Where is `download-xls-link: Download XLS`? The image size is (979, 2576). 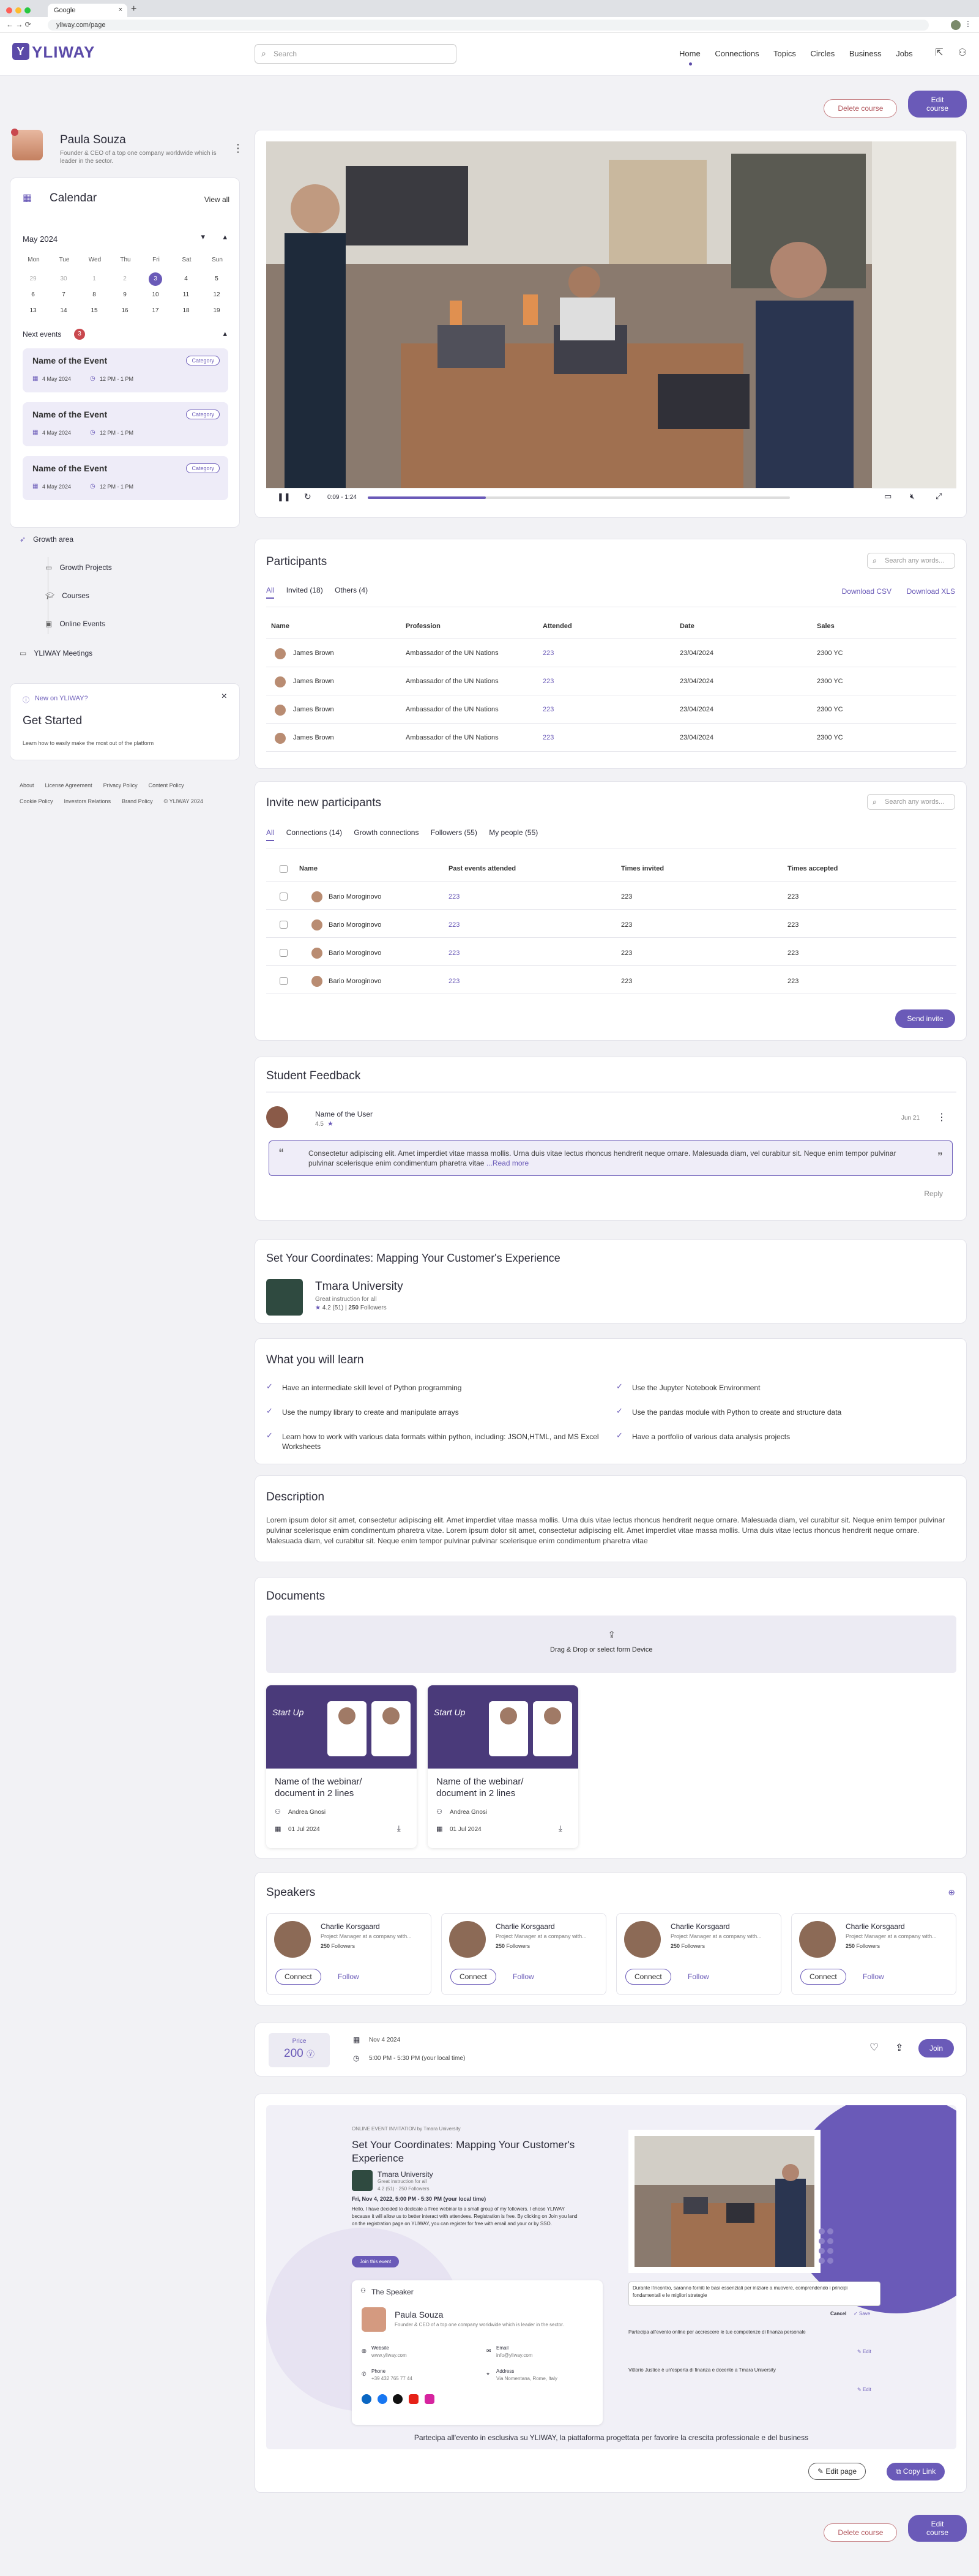
download-xls-link: Download XLS is located at coordinates (931, 591).